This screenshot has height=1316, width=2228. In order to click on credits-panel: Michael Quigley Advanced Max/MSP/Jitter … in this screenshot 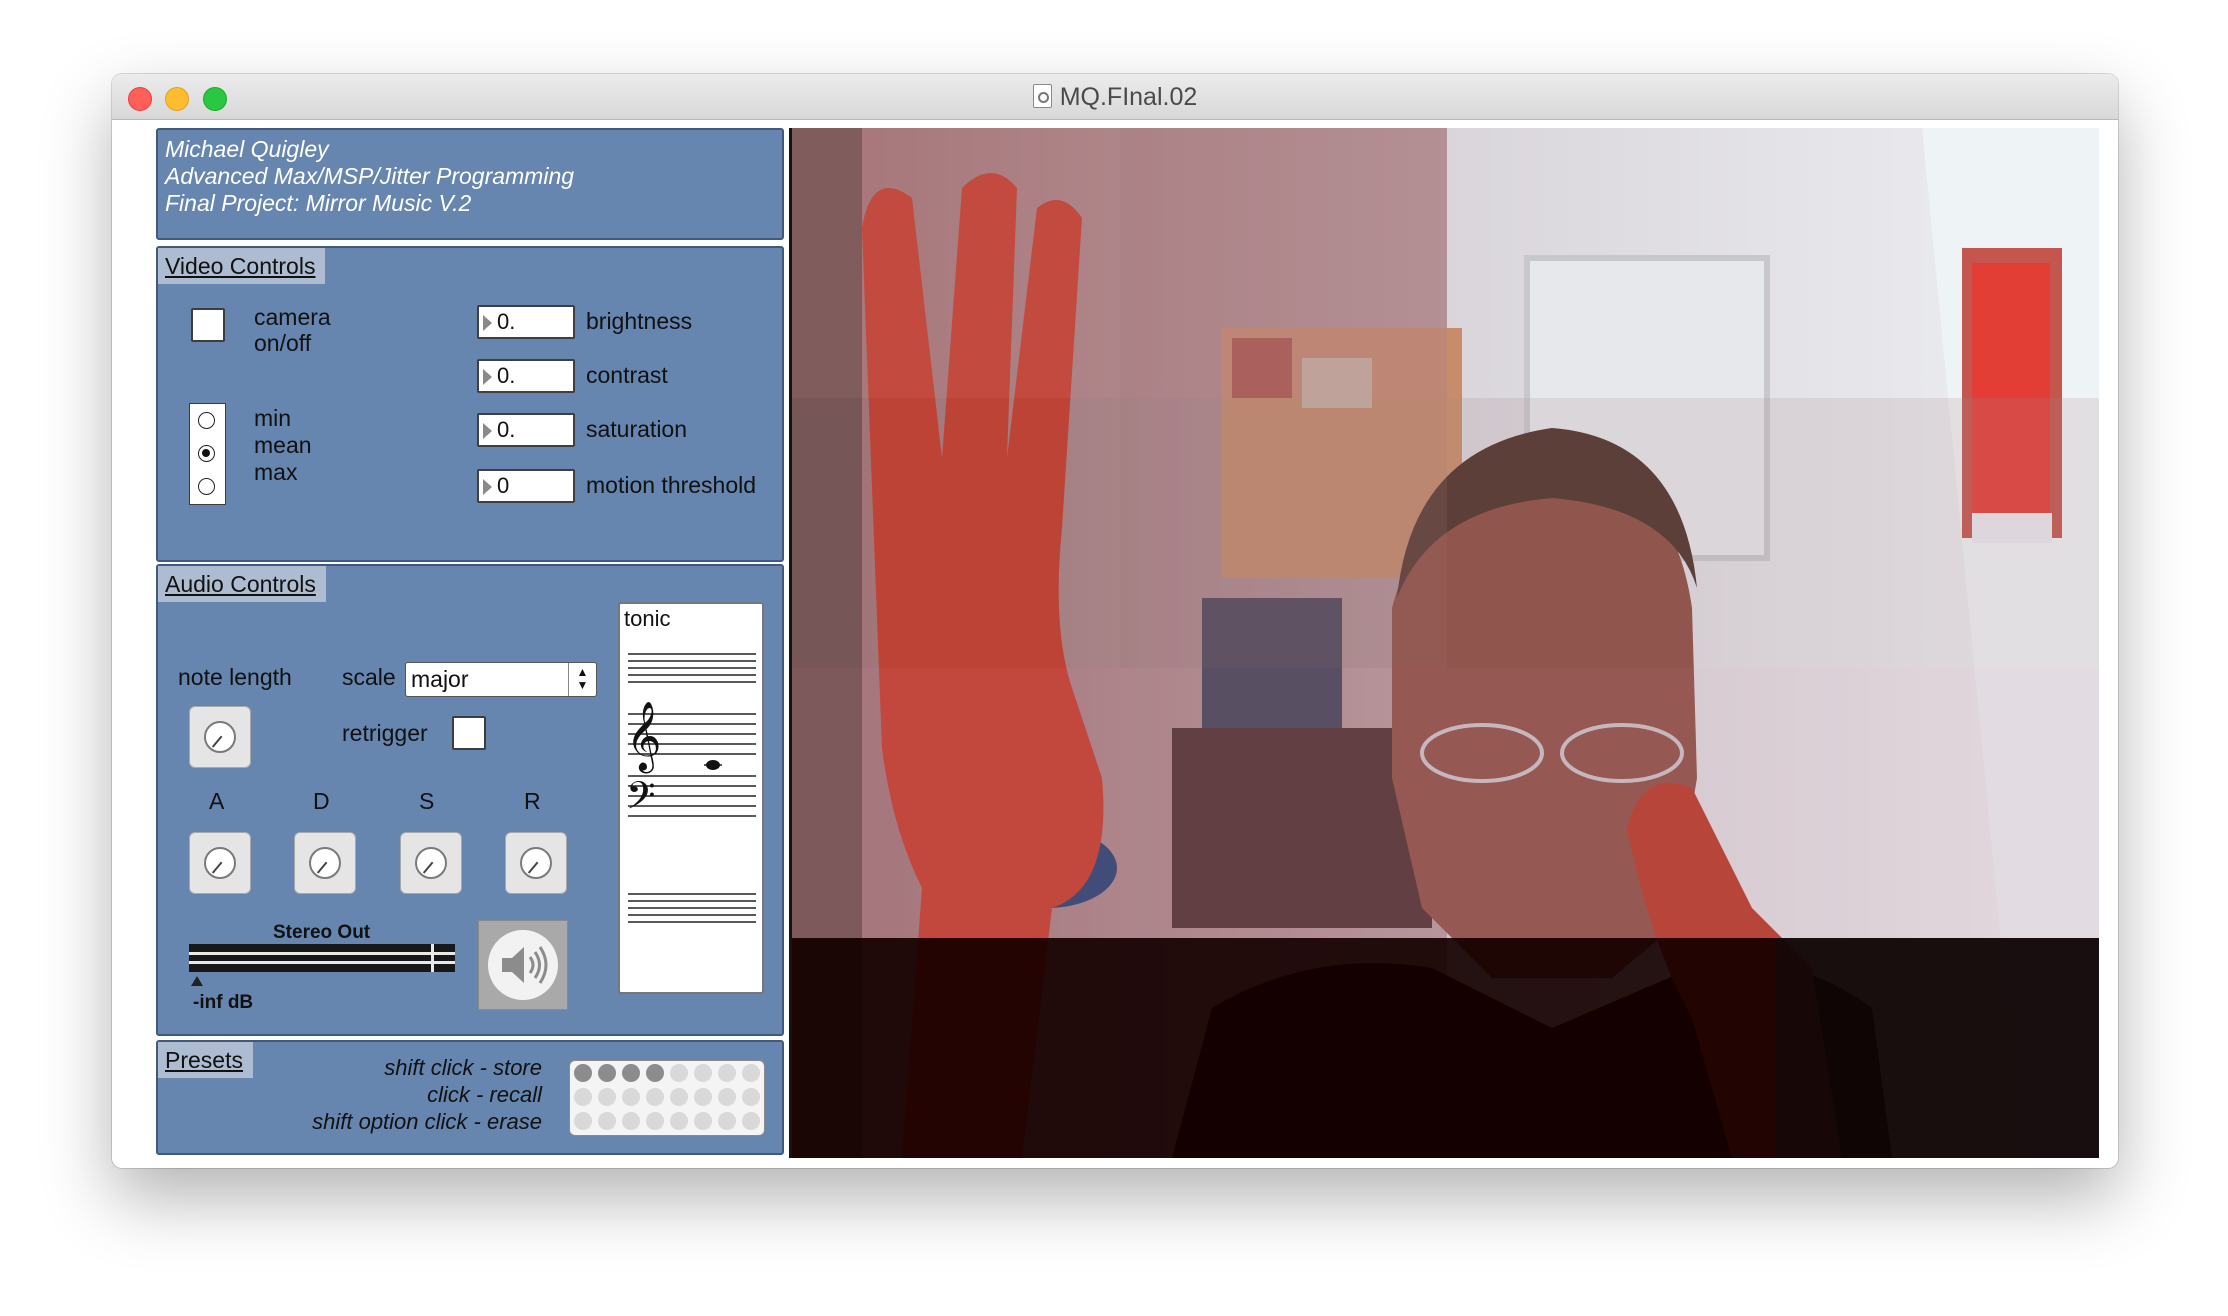, I will do `click(470, 184)`.